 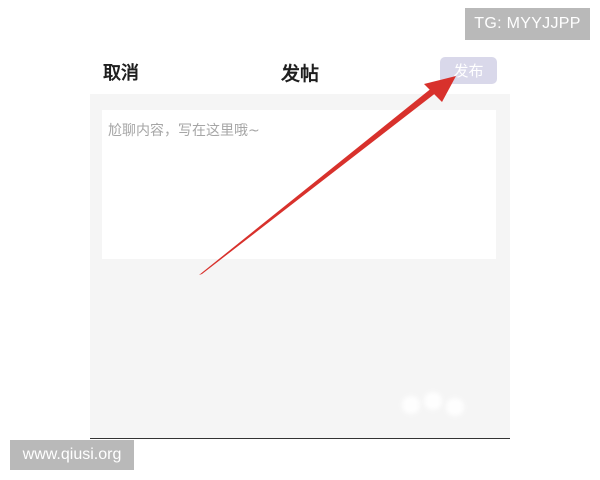 What do you see at coordinates (300, 438) in the screenshot?
I see `bottom-divider` at bounding box center [300, 438].